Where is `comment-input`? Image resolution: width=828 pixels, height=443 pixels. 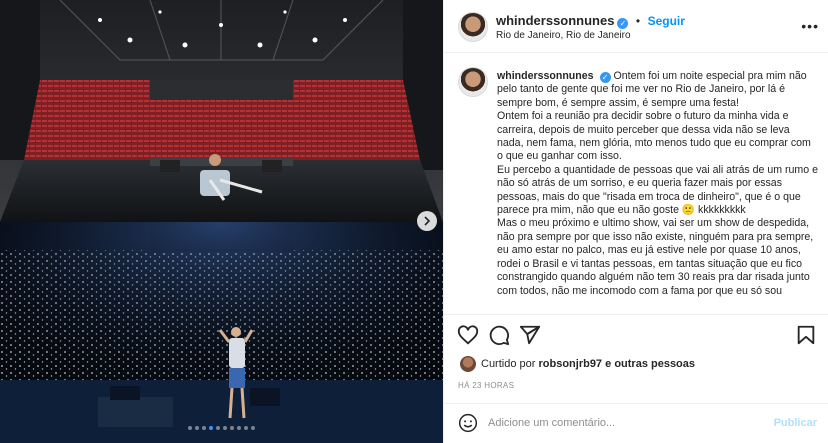
comment-input is located at coordinates (618, 423).